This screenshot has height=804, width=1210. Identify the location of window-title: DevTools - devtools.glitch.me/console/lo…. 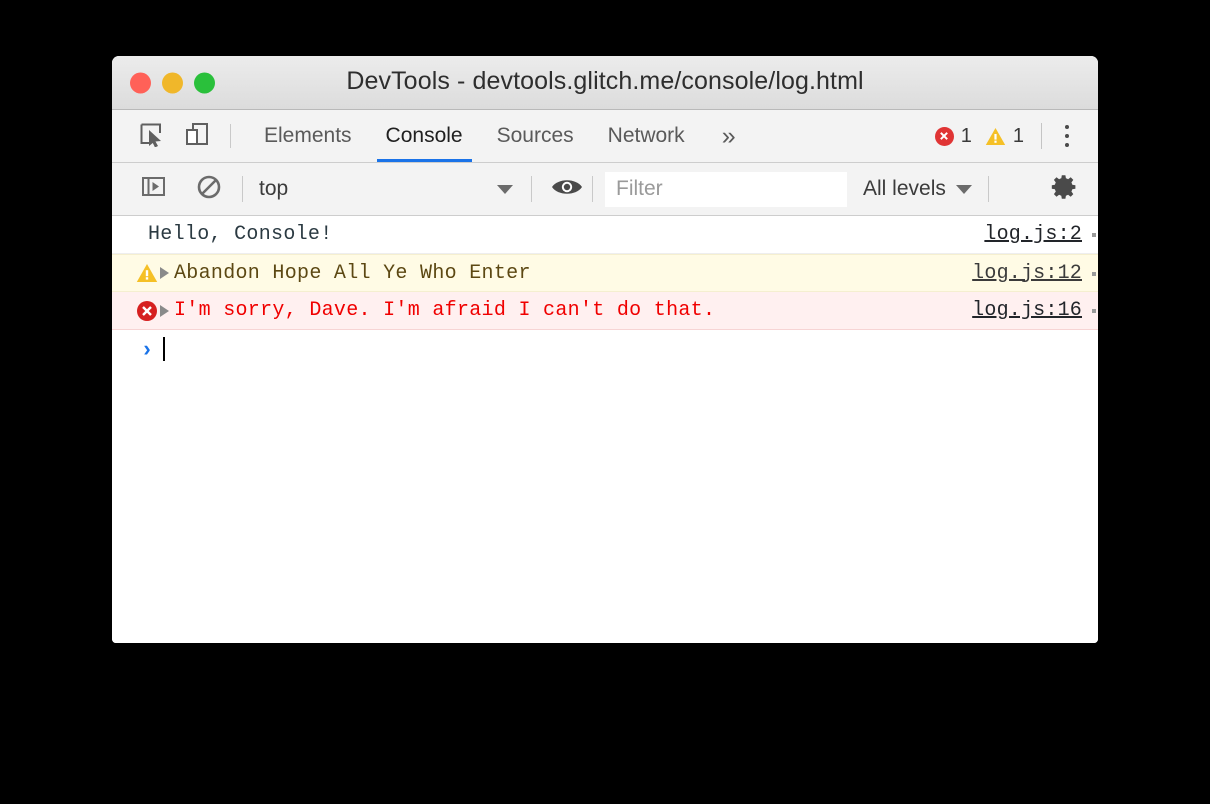
(605, 81).